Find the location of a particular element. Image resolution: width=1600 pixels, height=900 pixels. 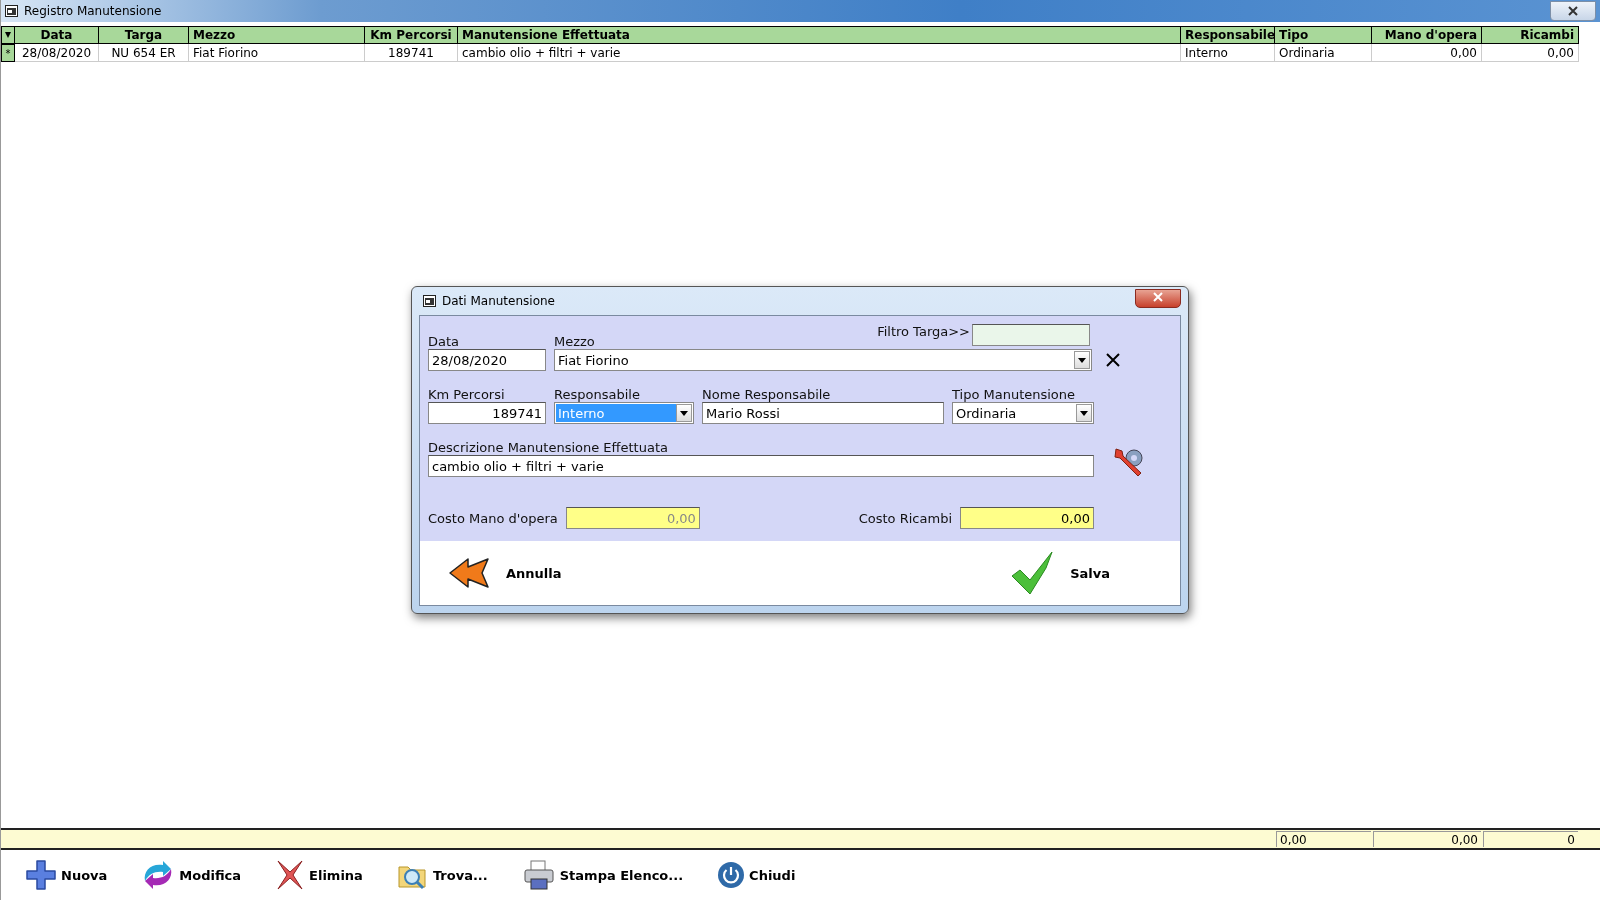

filter-marker-icon is located at coordinates (8, 35).